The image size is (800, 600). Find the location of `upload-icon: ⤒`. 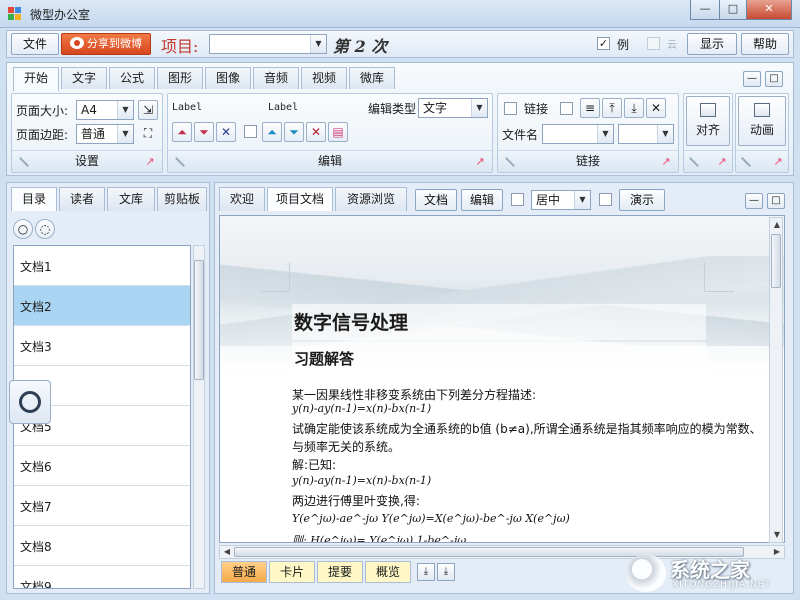

upload-icon: ⤒ is located at coordinates (612, 108).